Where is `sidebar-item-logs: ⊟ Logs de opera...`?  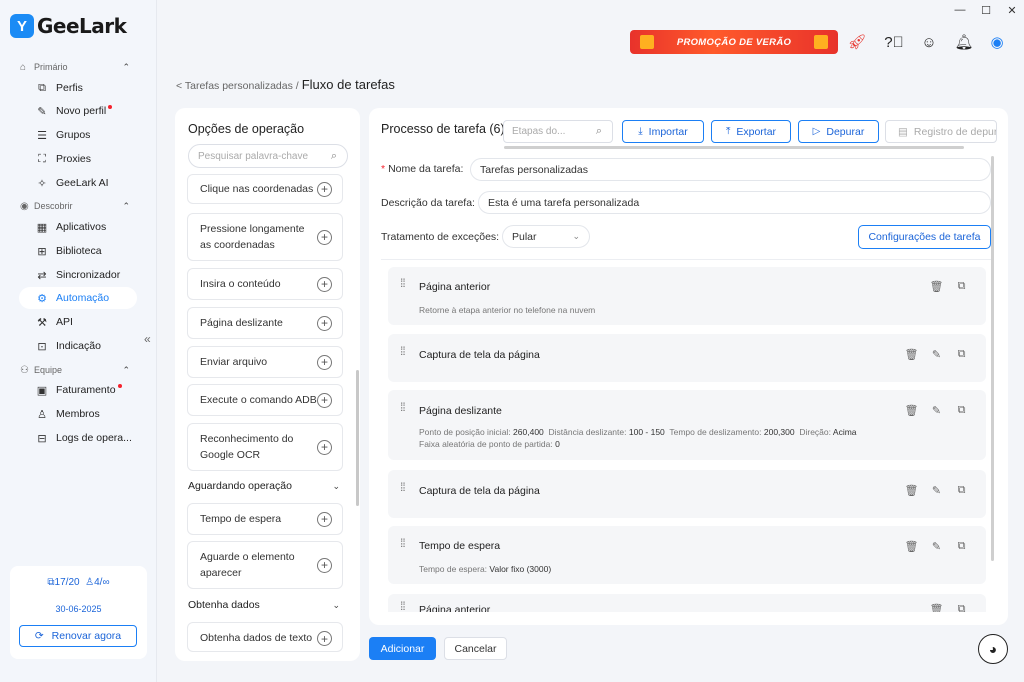
sidebar-item-logs: ⊟ Logs de opera... is located at coordinates (78, 438).